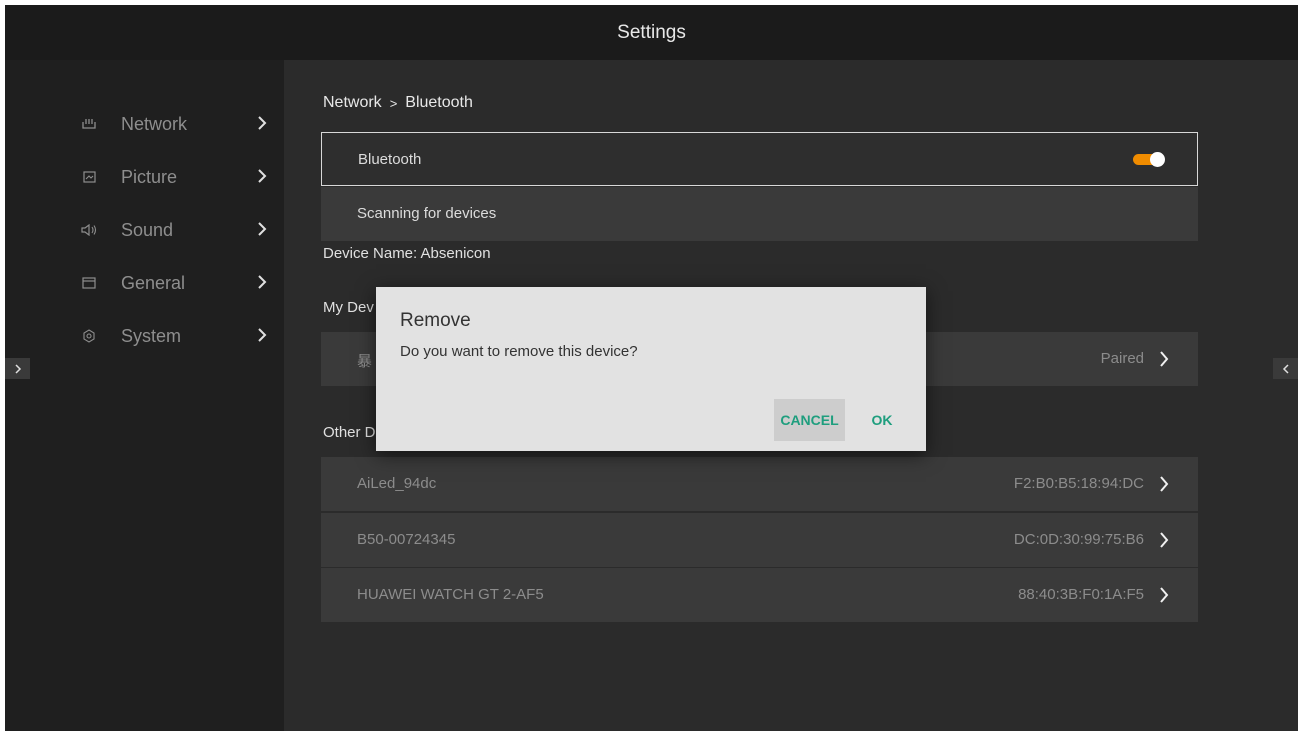 Image resolution: width=1300 pixels, height=731 pixels. Describe the element at coordinates (450, 594) in the screenshot. I see `device-name: HUAWEI WATCH GT 2-AF5` at that location.